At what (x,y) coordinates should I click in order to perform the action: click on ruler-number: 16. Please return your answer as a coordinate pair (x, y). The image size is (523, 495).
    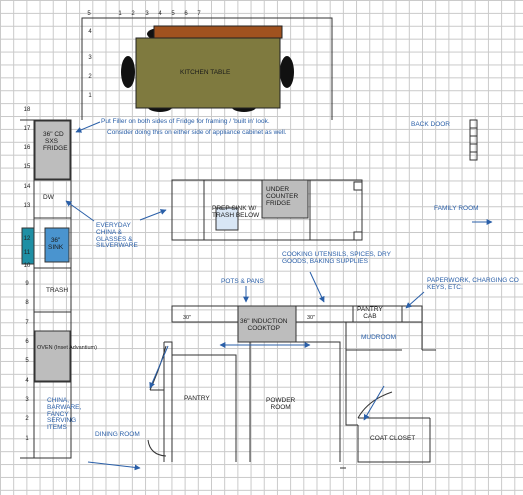
    Looking at the image, I should click on (27, 148).